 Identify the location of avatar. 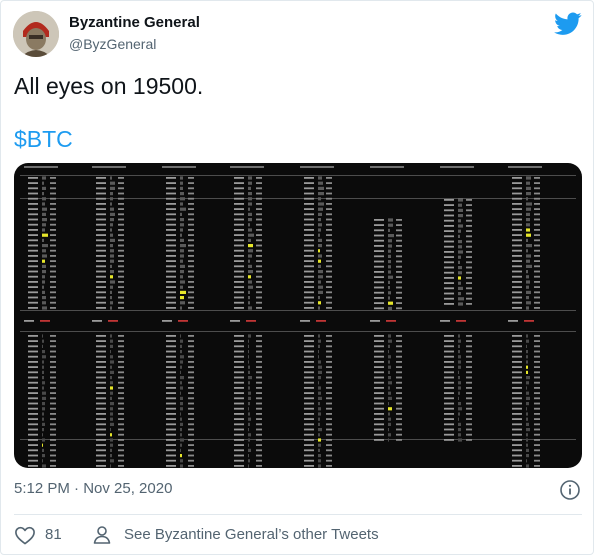
(36, 34).